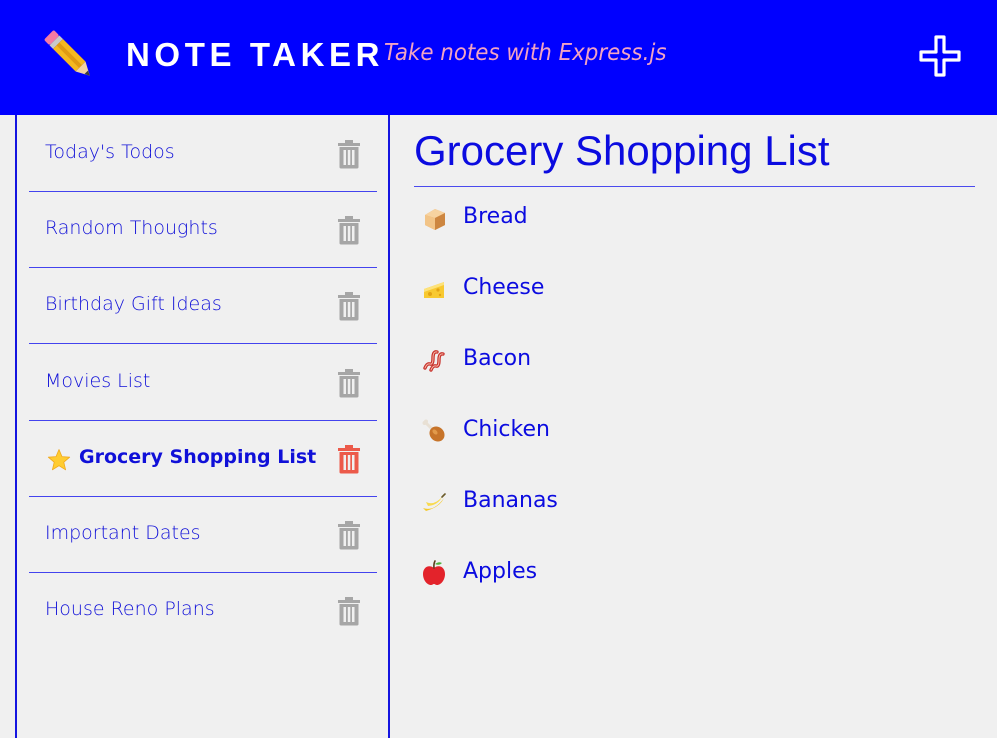 The image size is (997, 738). Describe the element at coordinates (620, 360) in the screenshot. I see `grocery-item-bacon: Bacon` at that location.